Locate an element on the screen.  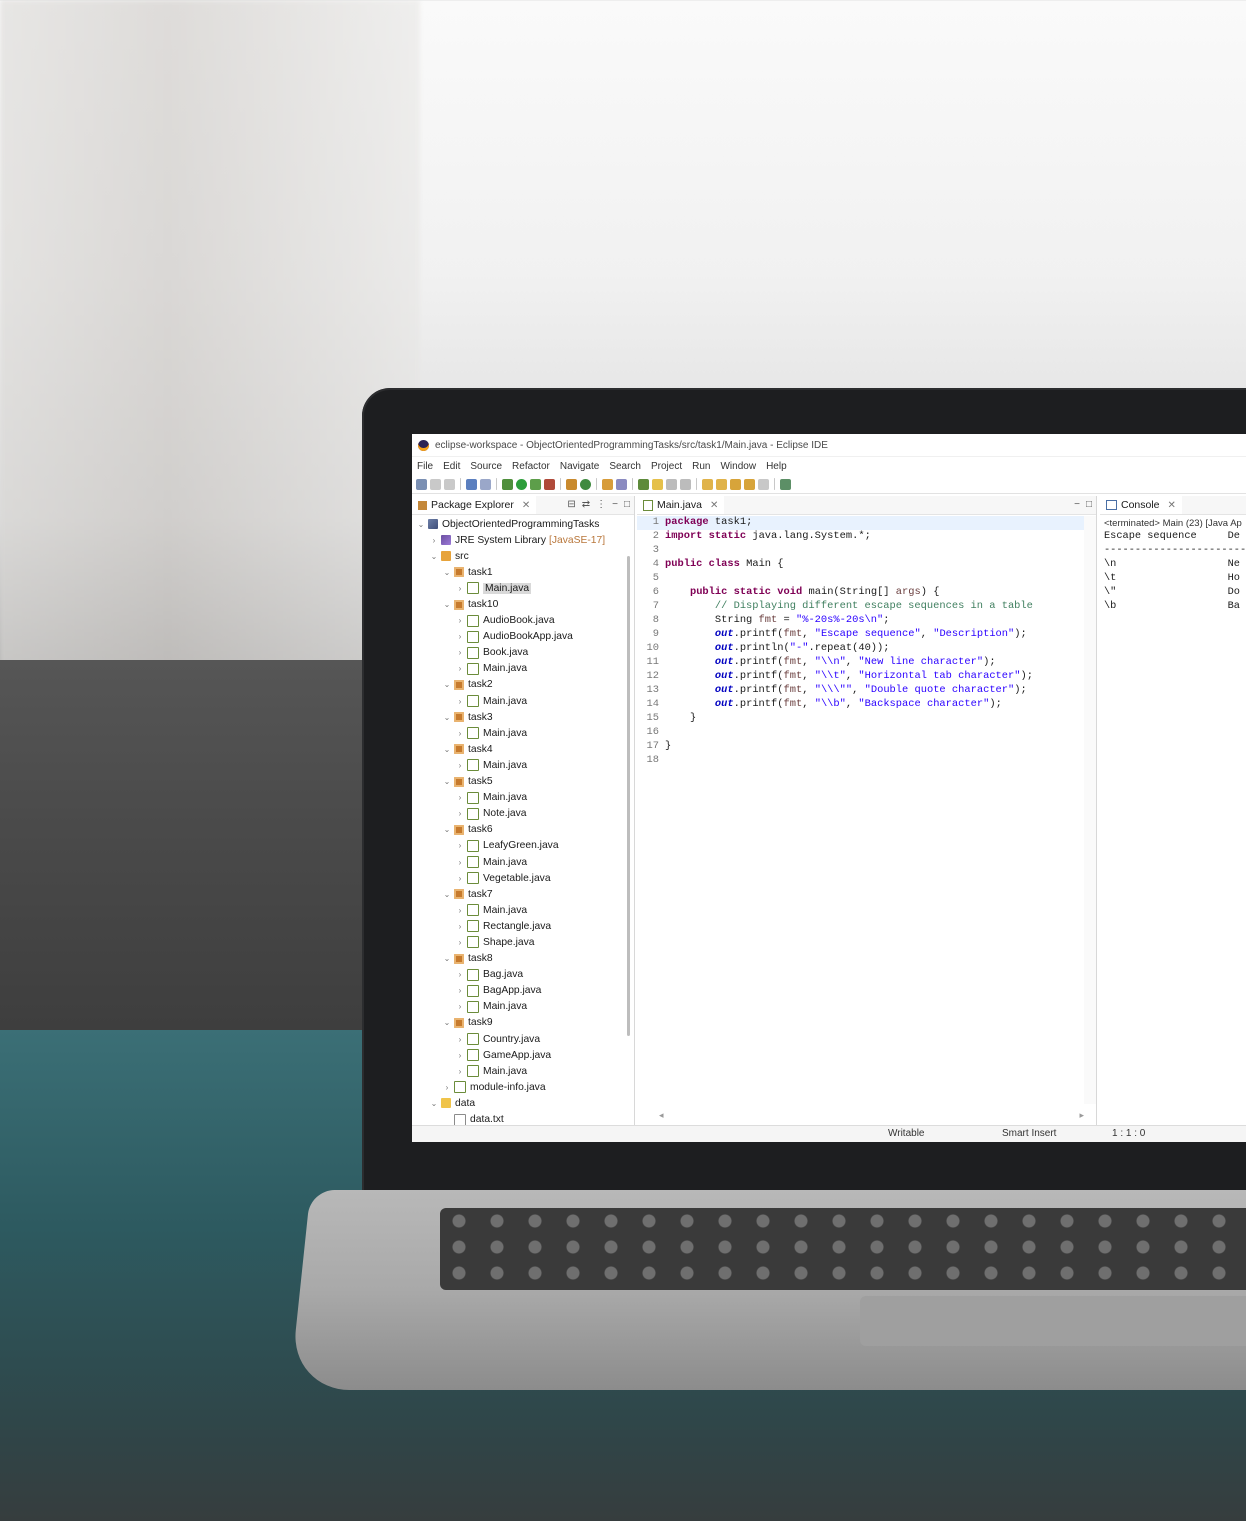
coverage-icon is located at coordinates (535, 484).